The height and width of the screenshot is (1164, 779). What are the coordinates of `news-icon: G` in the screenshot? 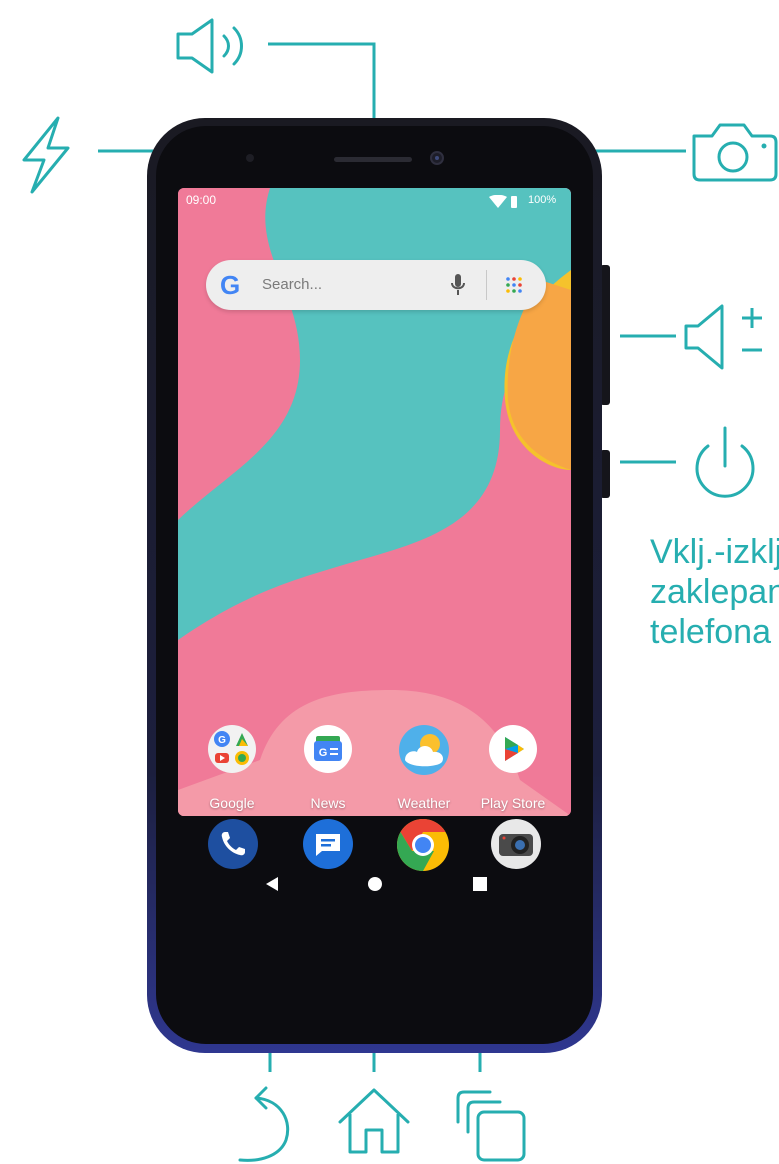 It's located at (328, 749).